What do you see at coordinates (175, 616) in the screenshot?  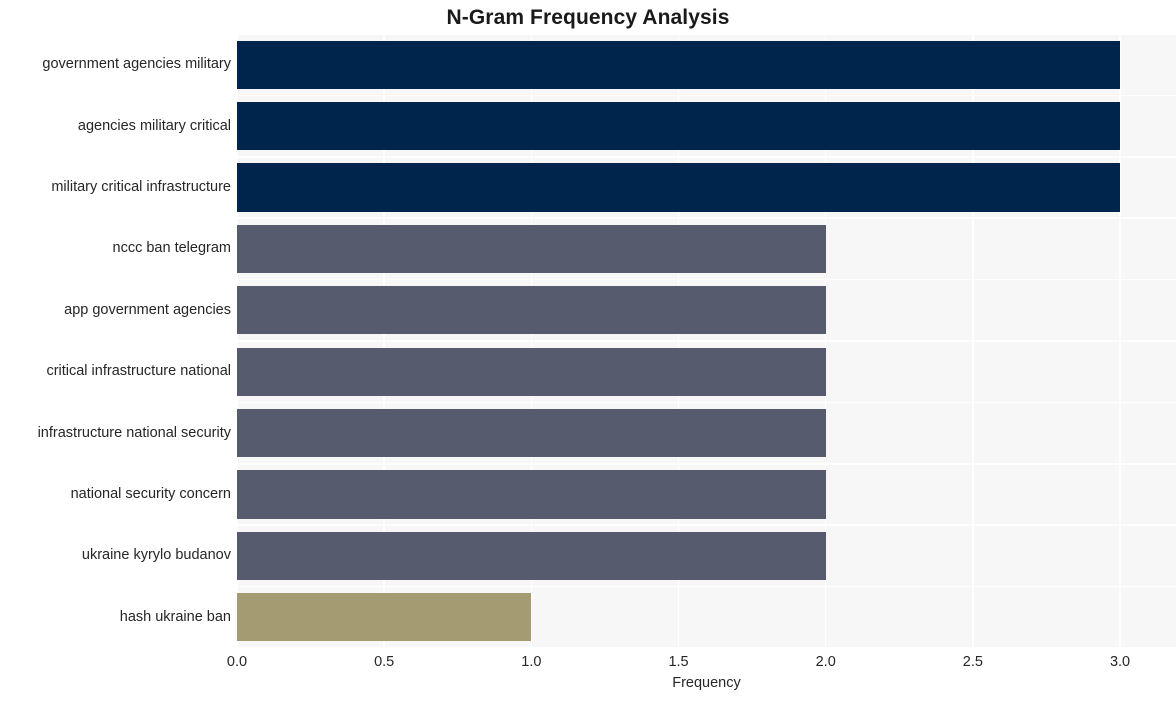 I see `y-tick-label: hash ukraine ban` at bounding box center [175, 616].